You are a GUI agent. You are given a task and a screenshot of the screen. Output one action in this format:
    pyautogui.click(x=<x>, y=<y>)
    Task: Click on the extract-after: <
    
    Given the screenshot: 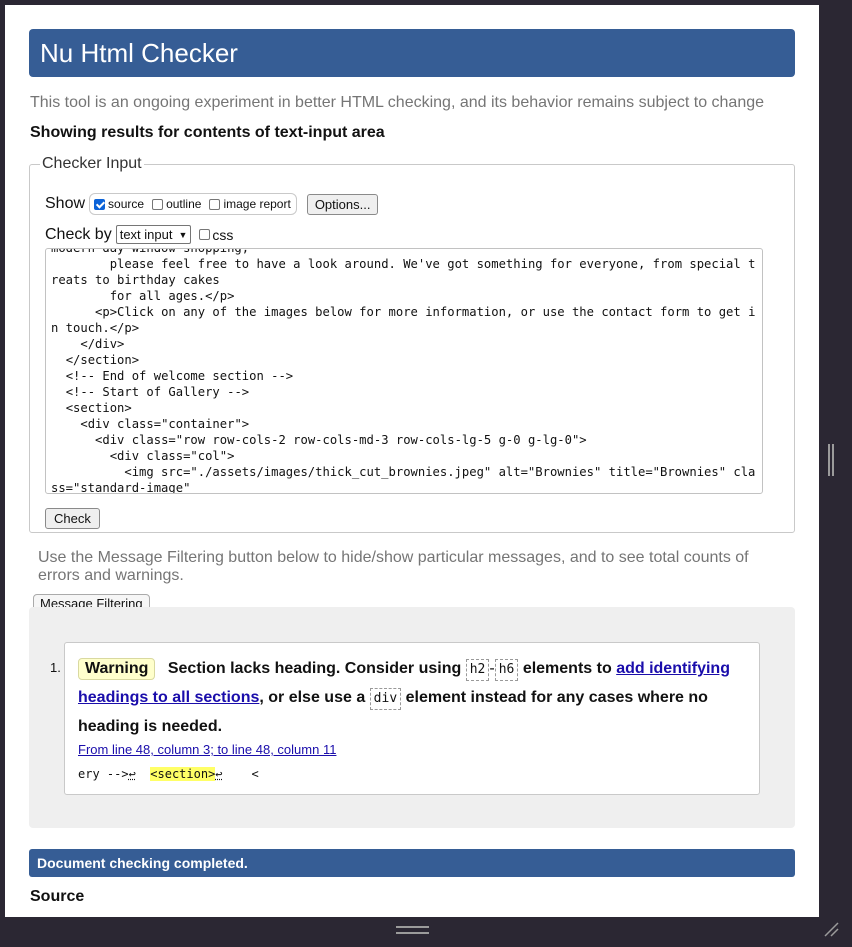 What is the action you would take?
    pyautogui.click(x=255, y=774)
    